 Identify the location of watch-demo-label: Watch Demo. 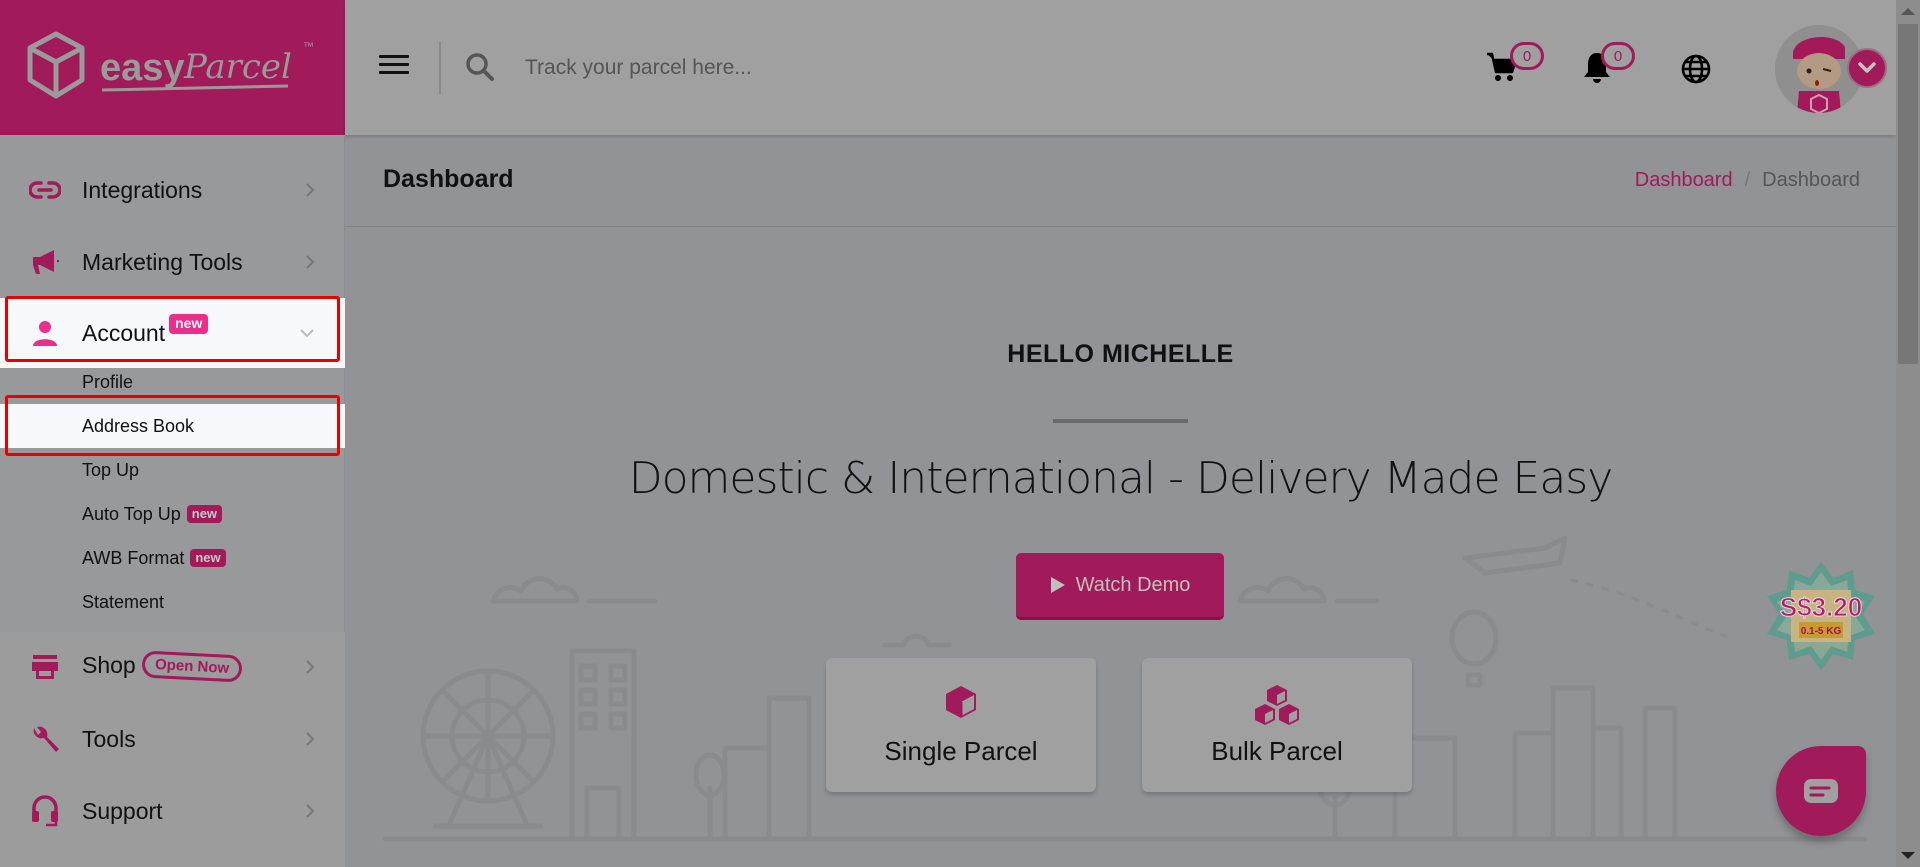
(1133, 584).